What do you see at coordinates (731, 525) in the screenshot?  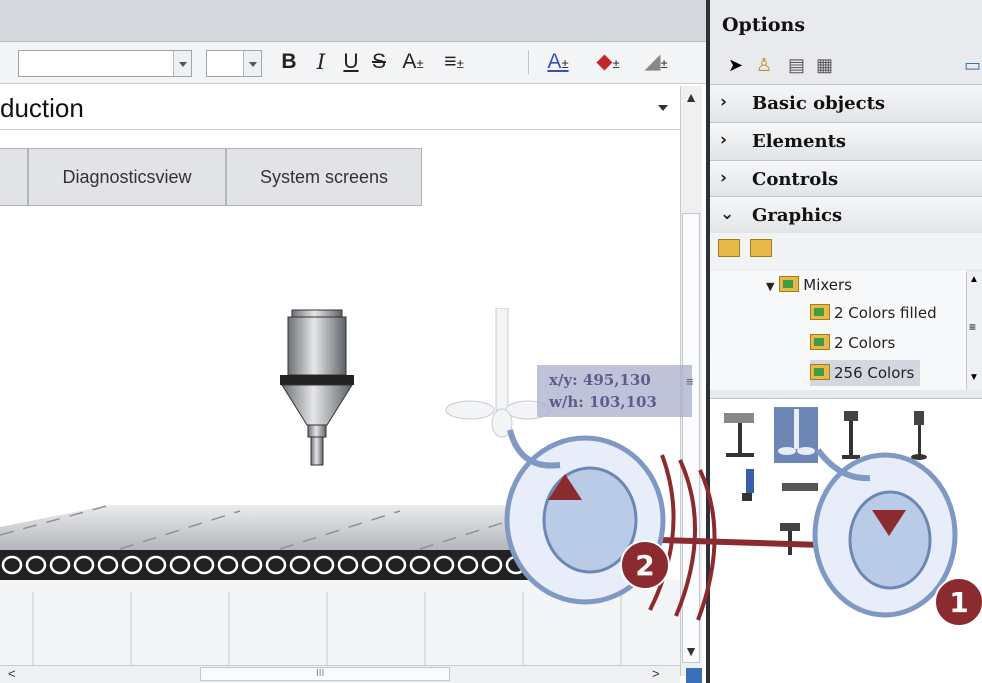 I see `callout-overlay` at bounding box center [731, 525].